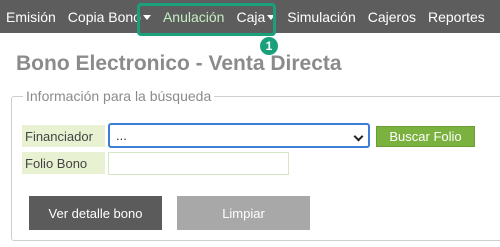 Image resolution: width=500 pixels, height=247 pixels. Describe the element at coordinates (119, 96) in the screenshot. I see `search-fieldset-legend: Información para la búsqueda` at that location.